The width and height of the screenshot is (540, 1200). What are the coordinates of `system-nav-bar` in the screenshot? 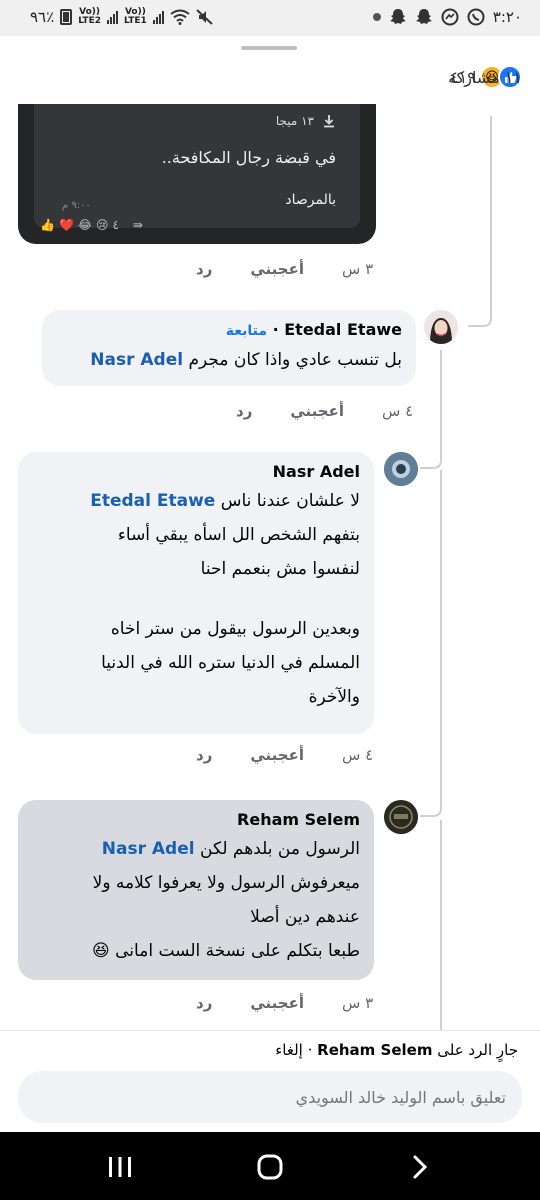 It's located at (270, 1166).